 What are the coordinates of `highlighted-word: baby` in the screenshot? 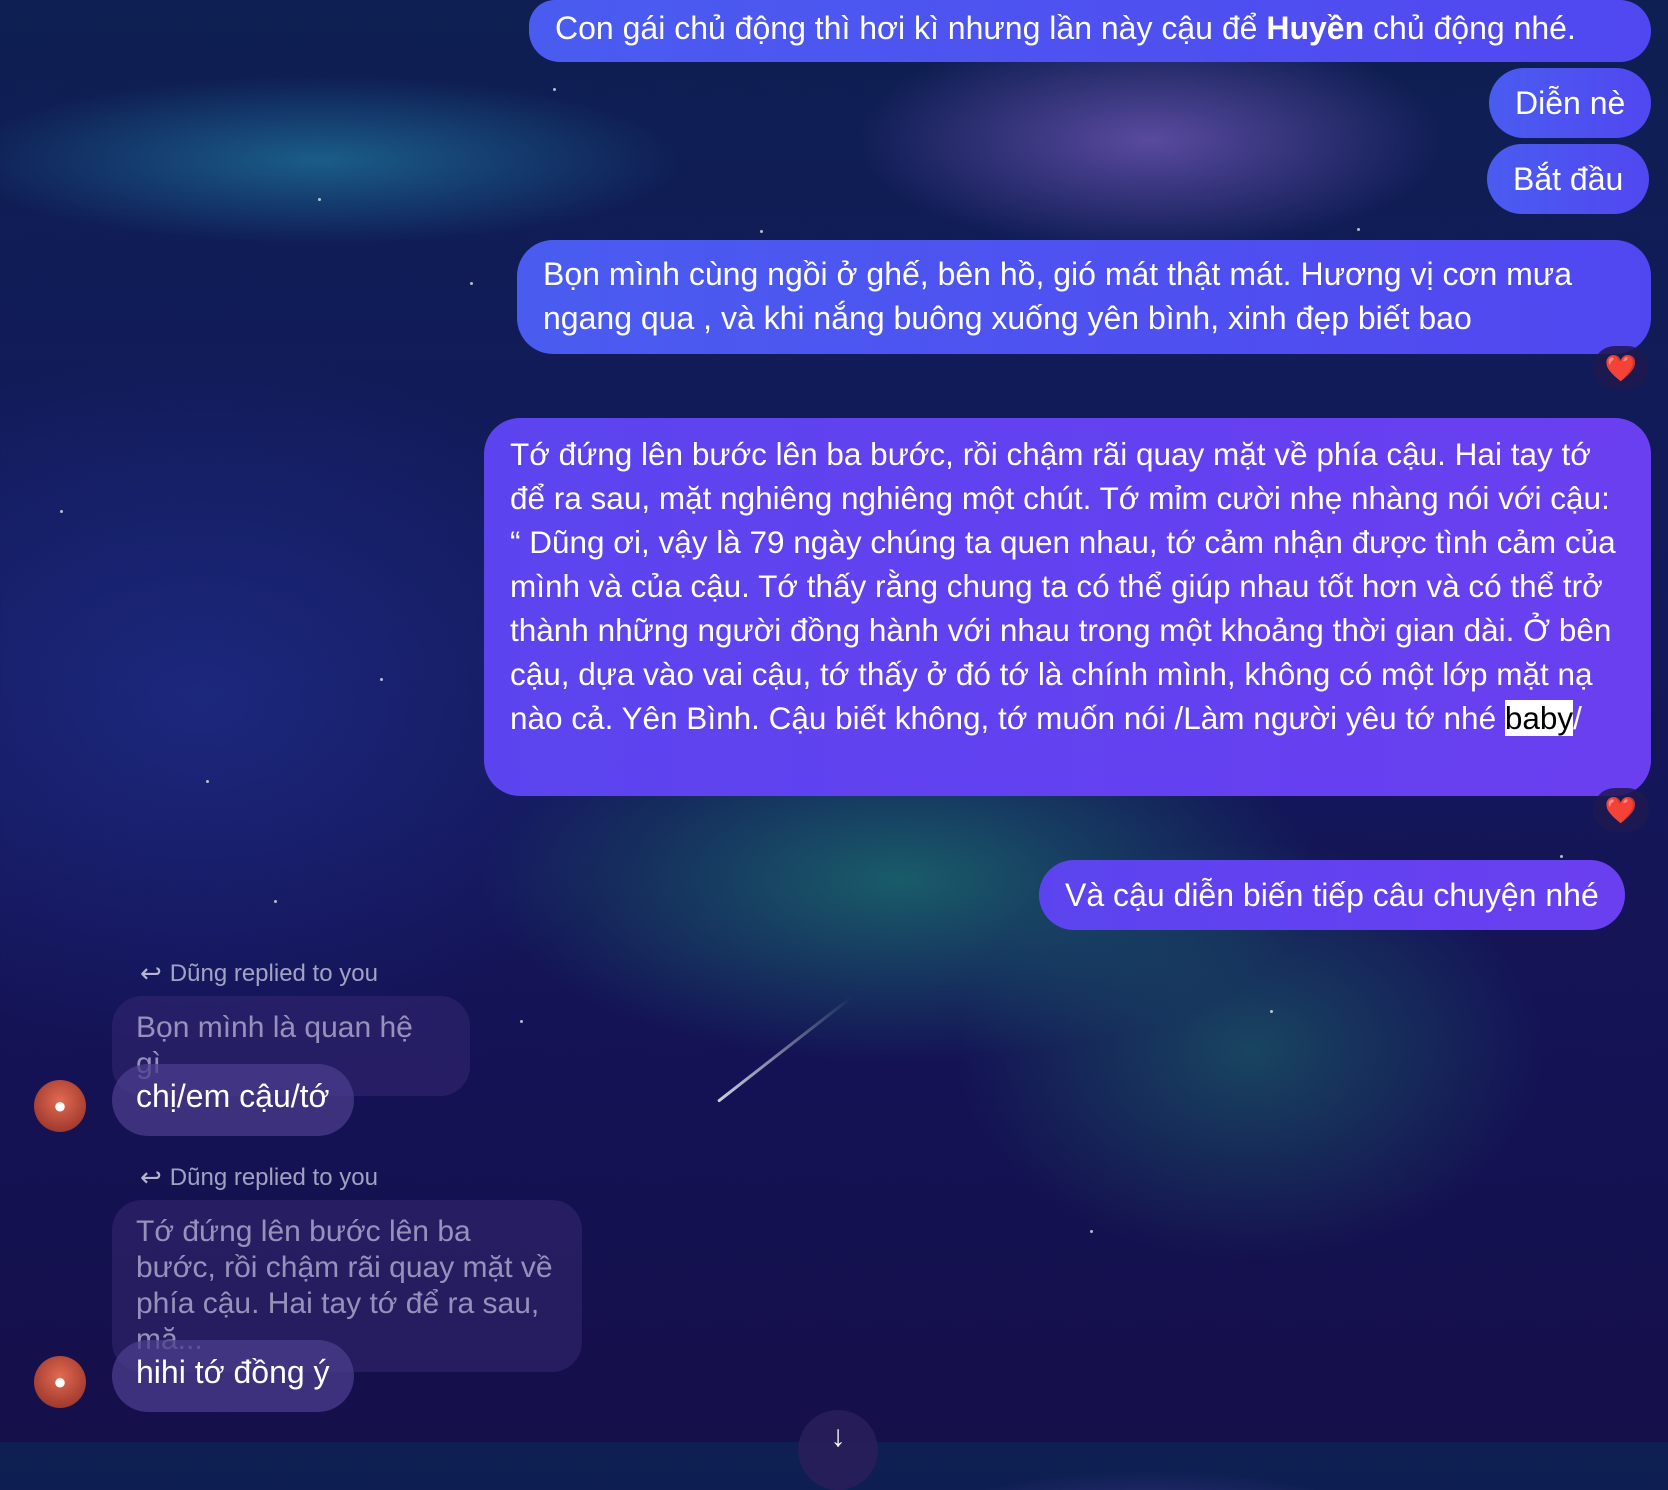 It's located at (1539, 718).